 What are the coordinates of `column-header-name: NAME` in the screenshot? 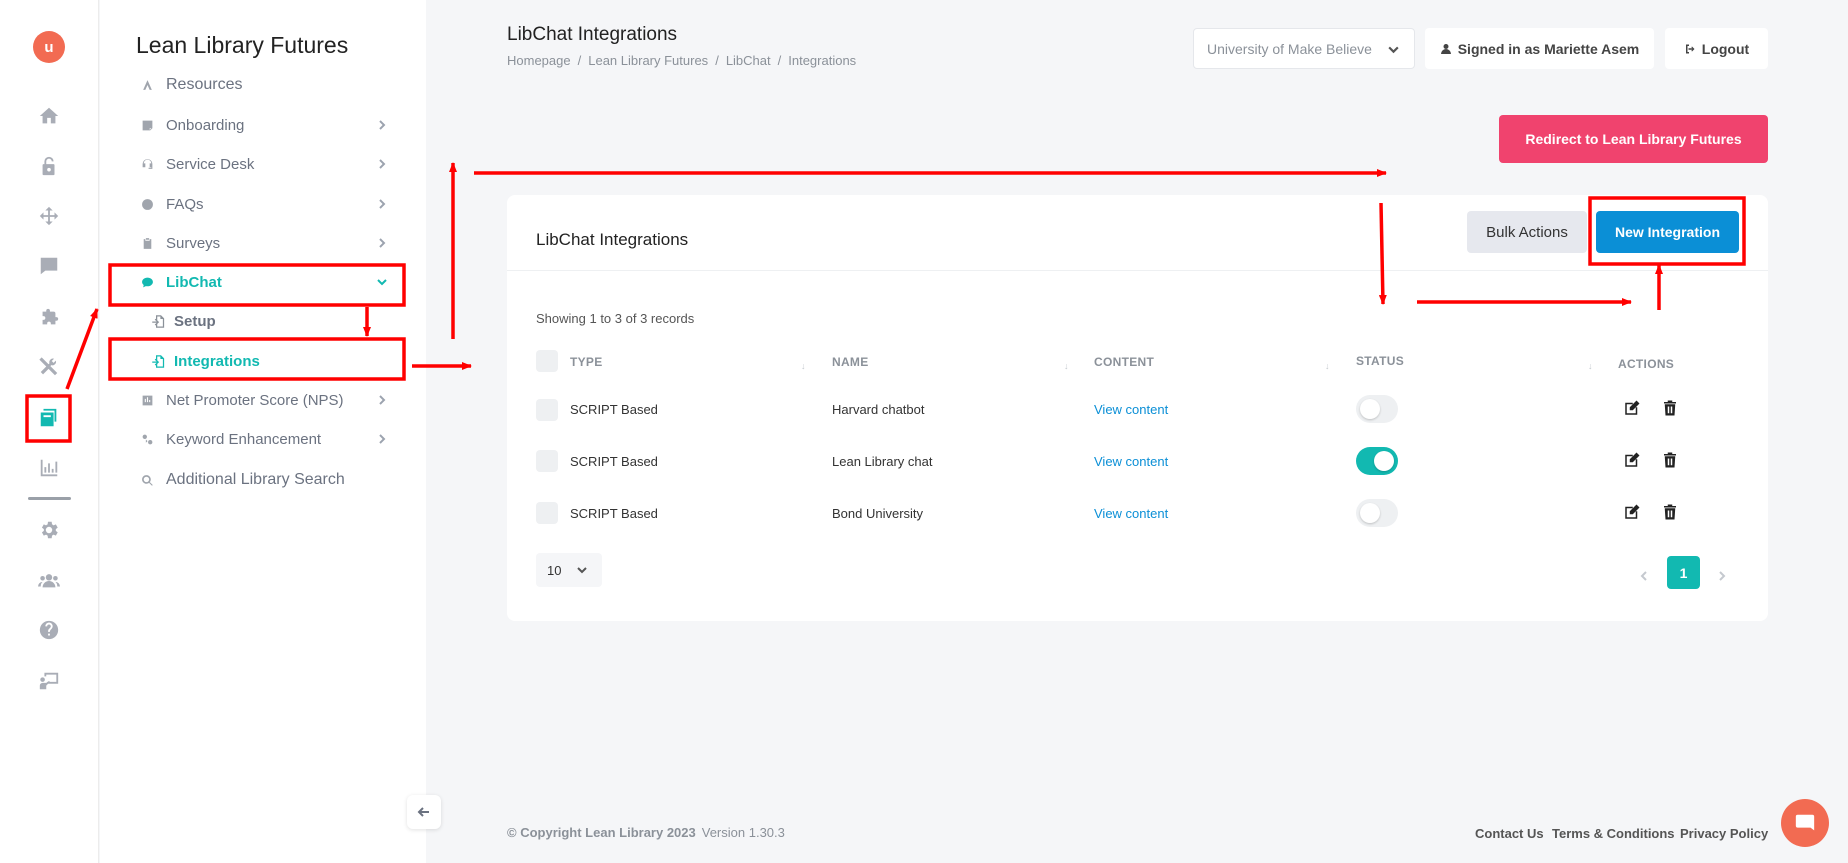 It's located at (850, 362).